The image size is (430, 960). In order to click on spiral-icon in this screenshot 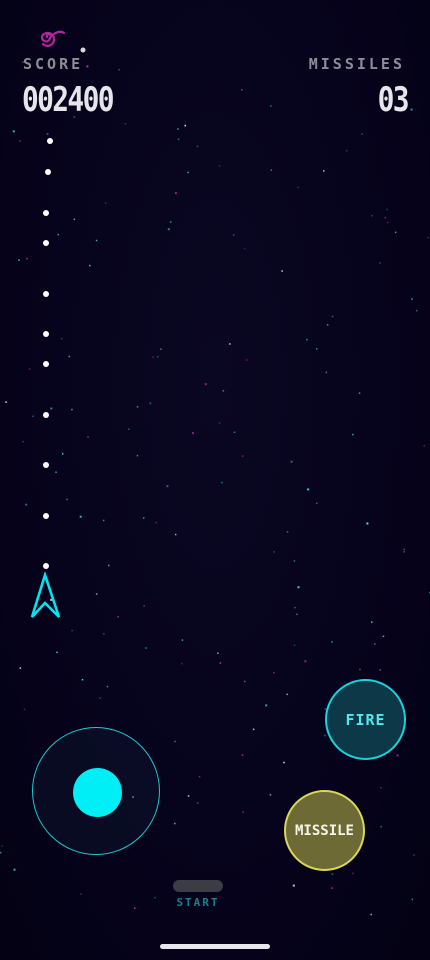, I will do `click(53, 38)`.